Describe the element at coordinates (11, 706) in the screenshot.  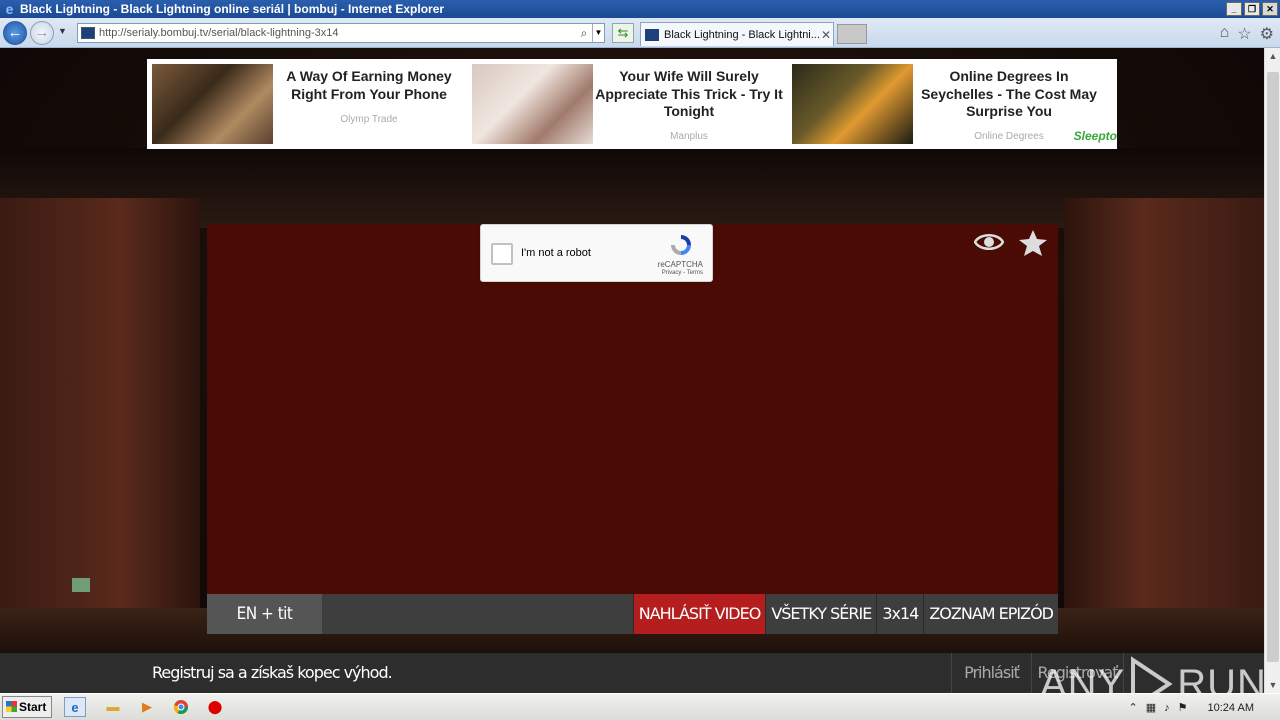
I see `windows-flag-icon` at that location.